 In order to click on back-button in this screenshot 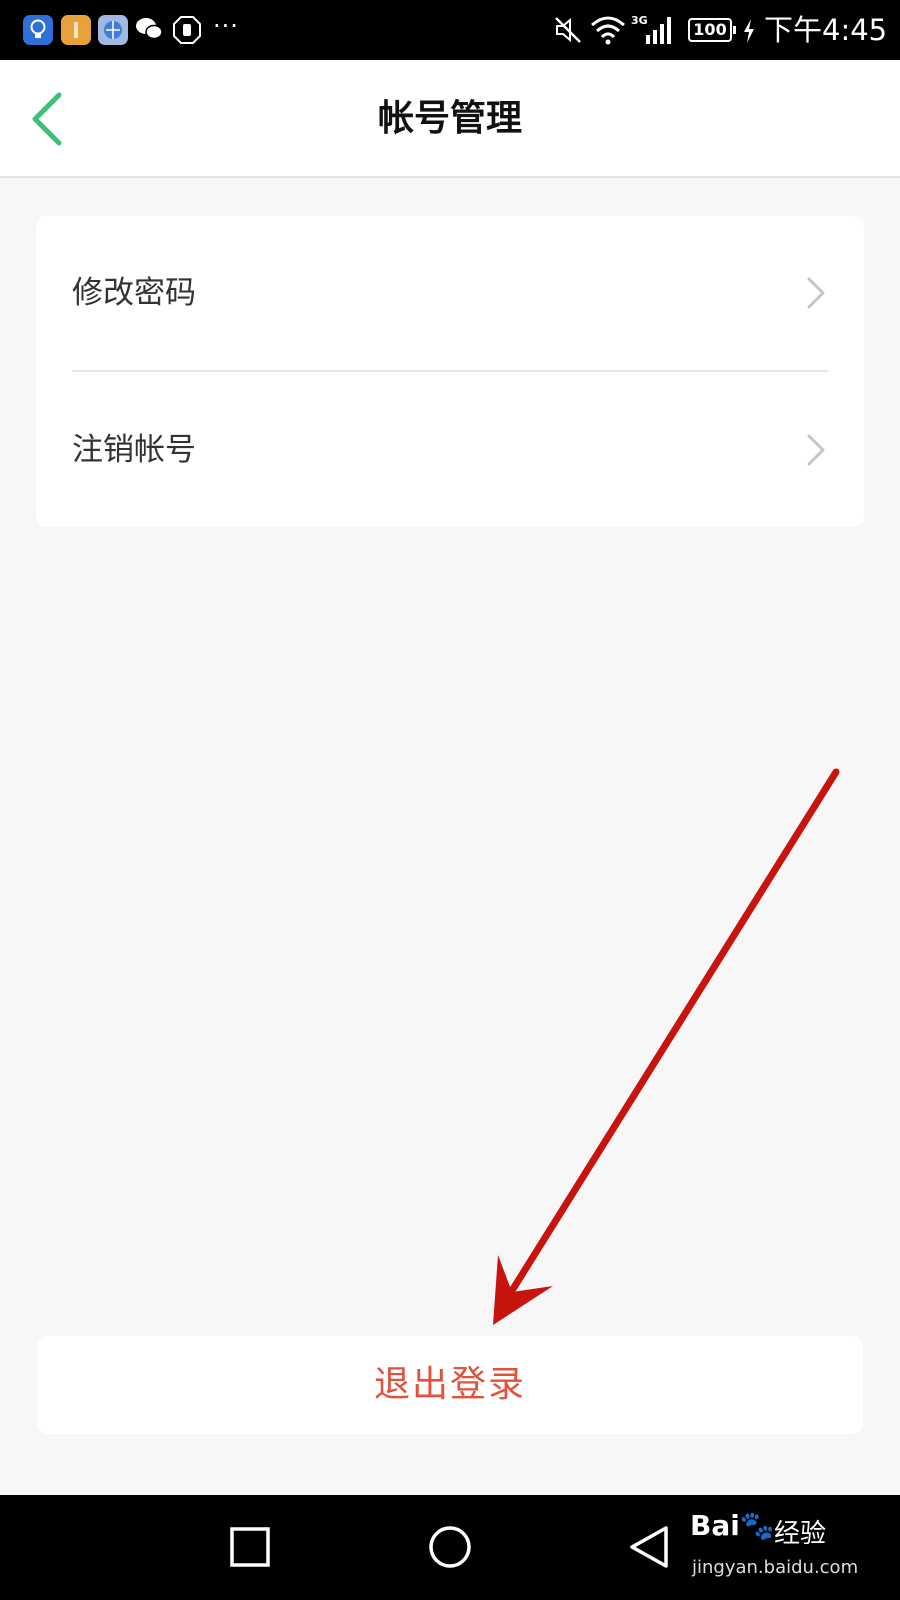, I will do `click(46, 119)`.